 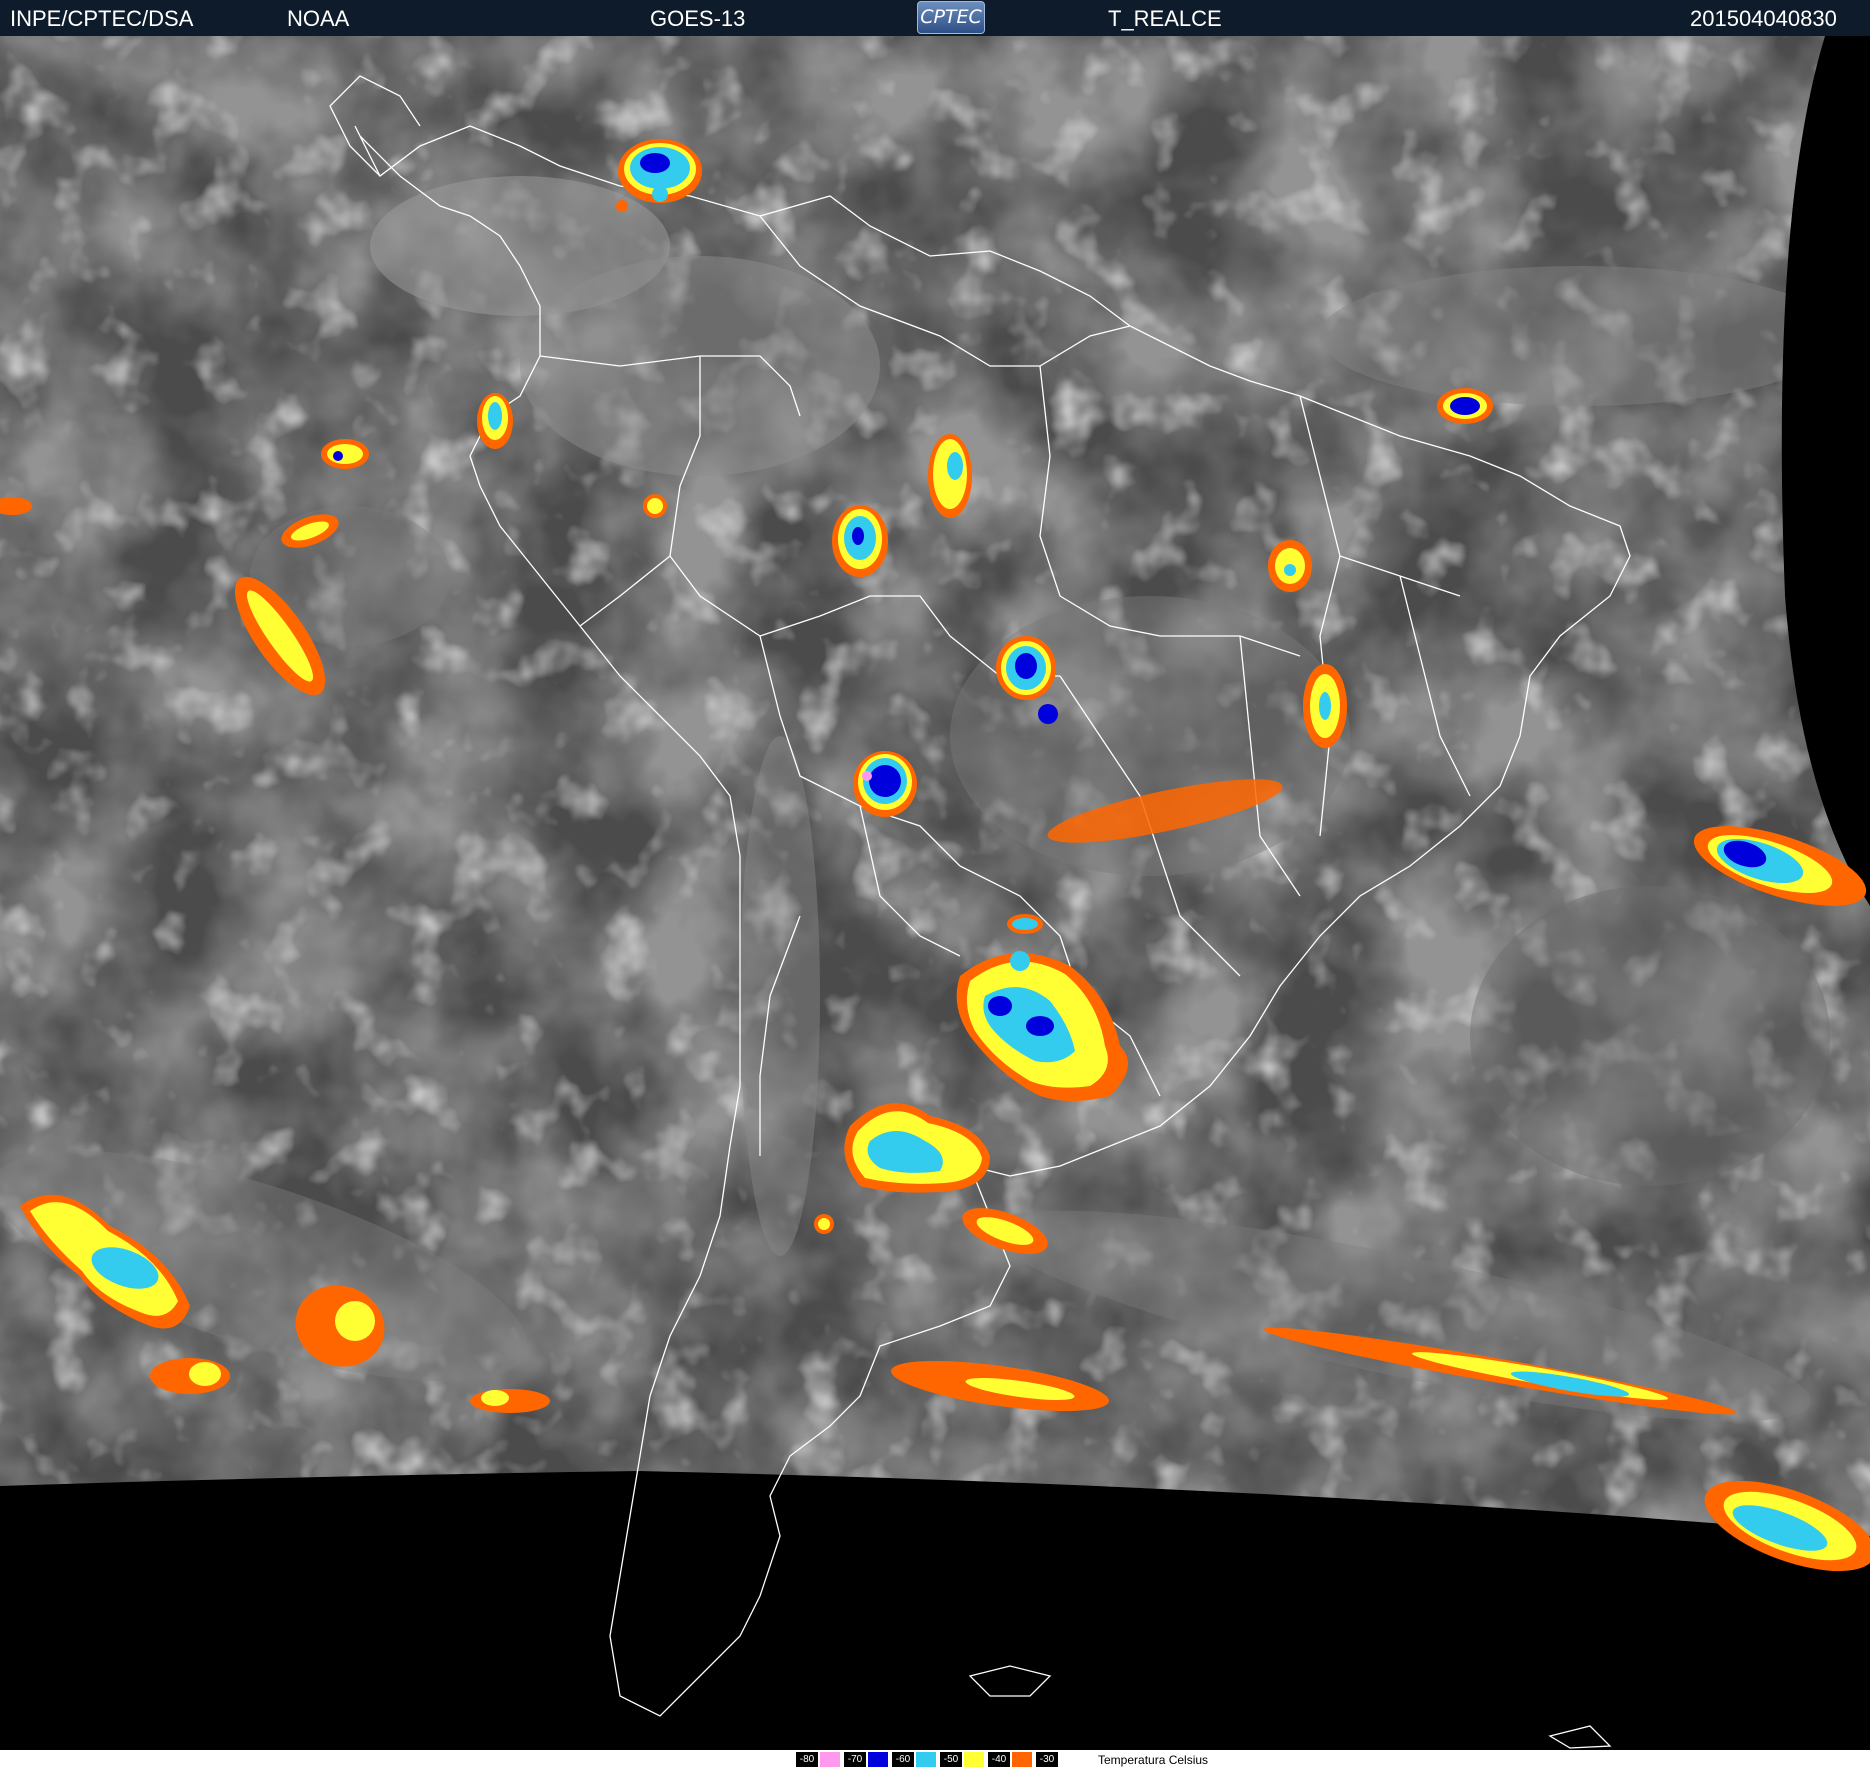 What do you see at coordinates (1165, 18) in the screenshot?
I see `product-label: T_REALCE` at bounding box center [1165, 18].